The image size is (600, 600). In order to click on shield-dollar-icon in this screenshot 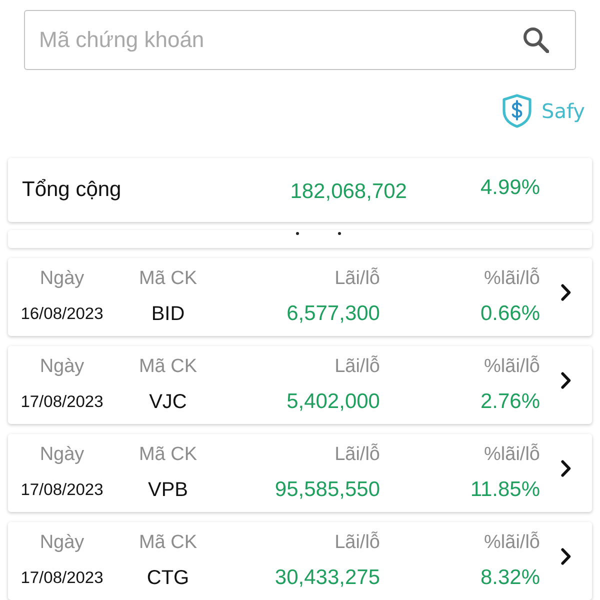, I will do `click(517, 111)`.